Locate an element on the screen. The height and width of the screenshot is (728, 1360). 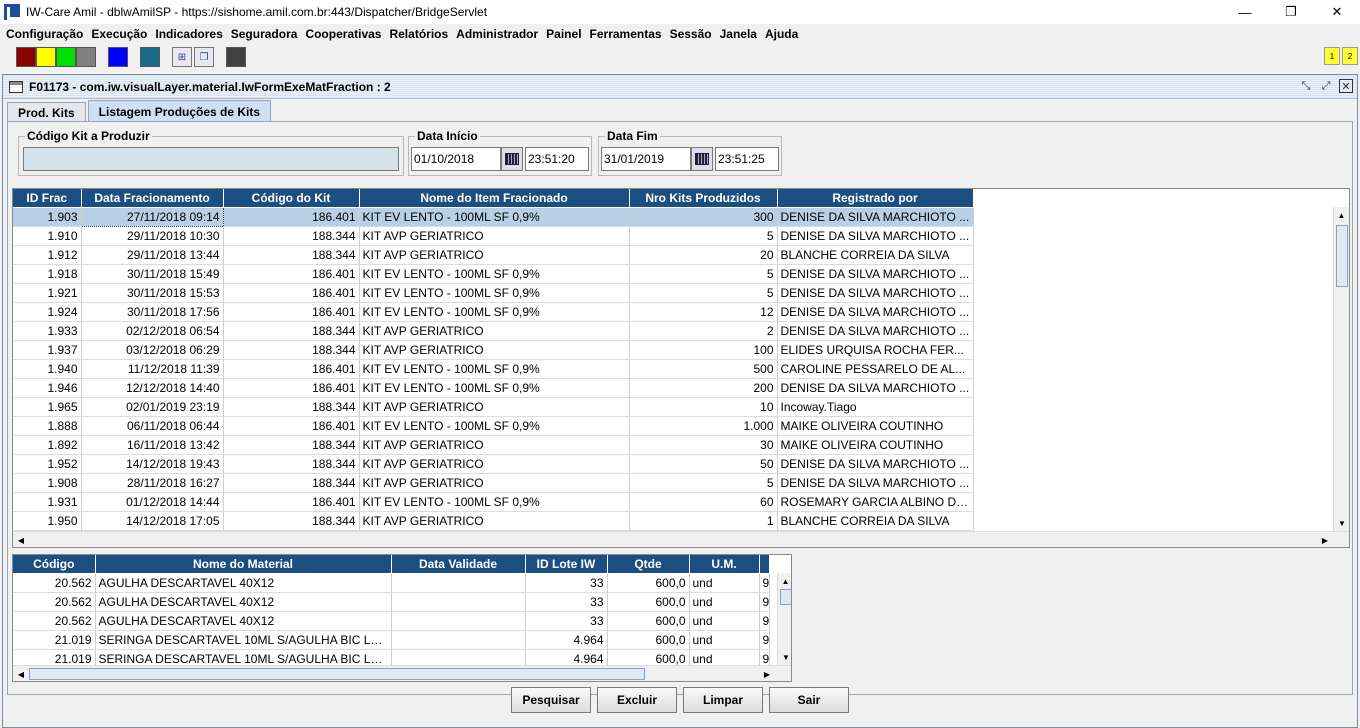
table-cell: 4.964 is located at coordinates (566, 640).